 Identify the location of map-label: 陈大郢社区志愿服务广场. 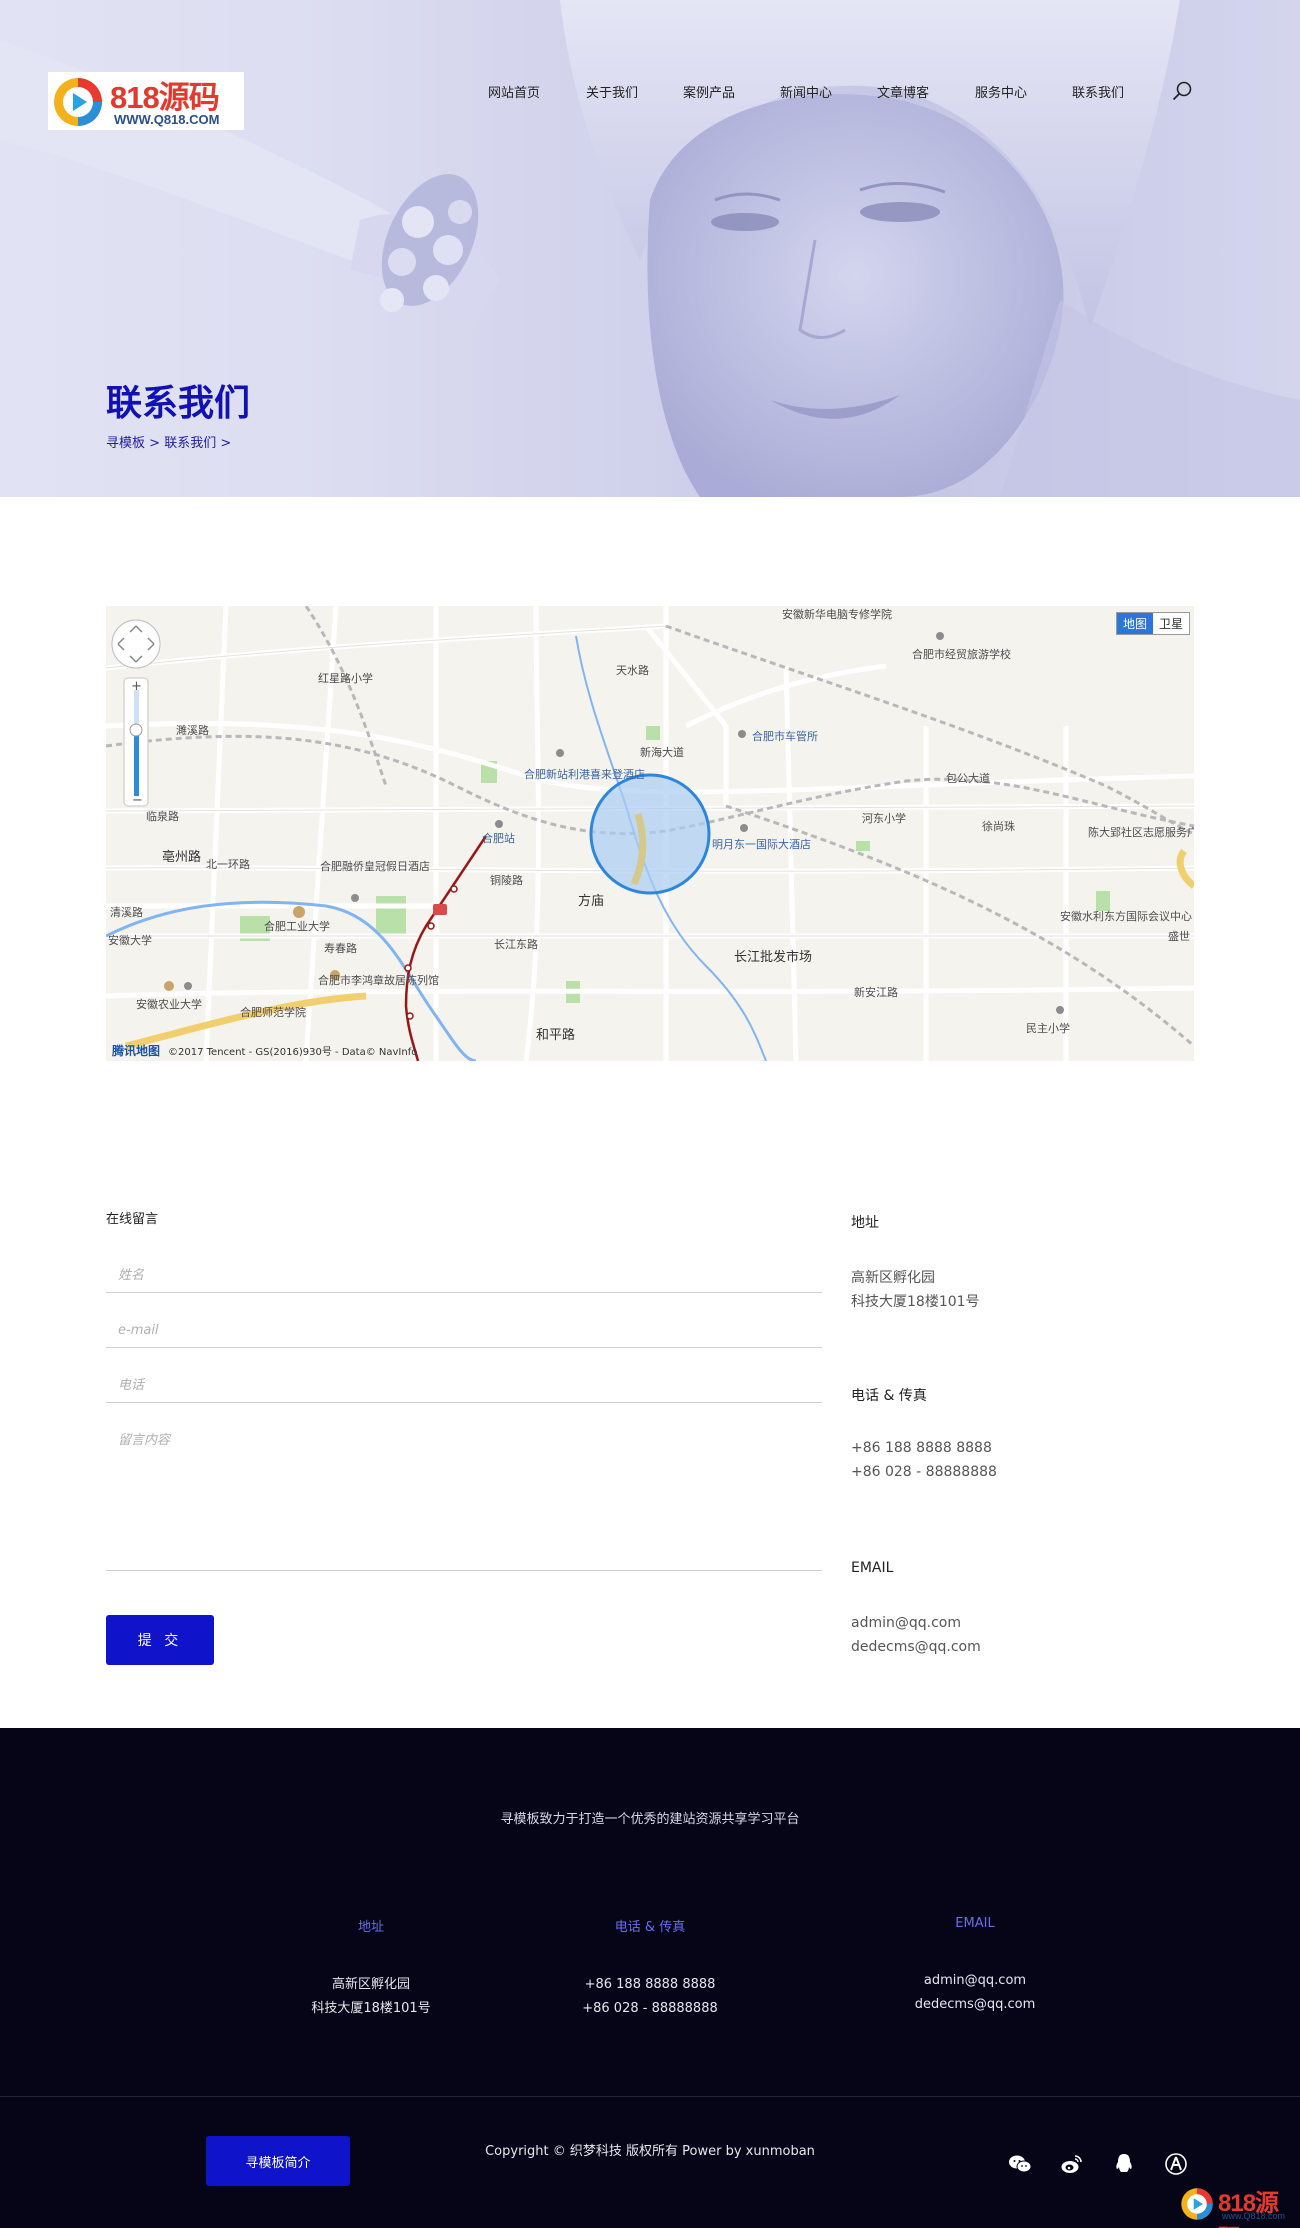
(1141, 832).